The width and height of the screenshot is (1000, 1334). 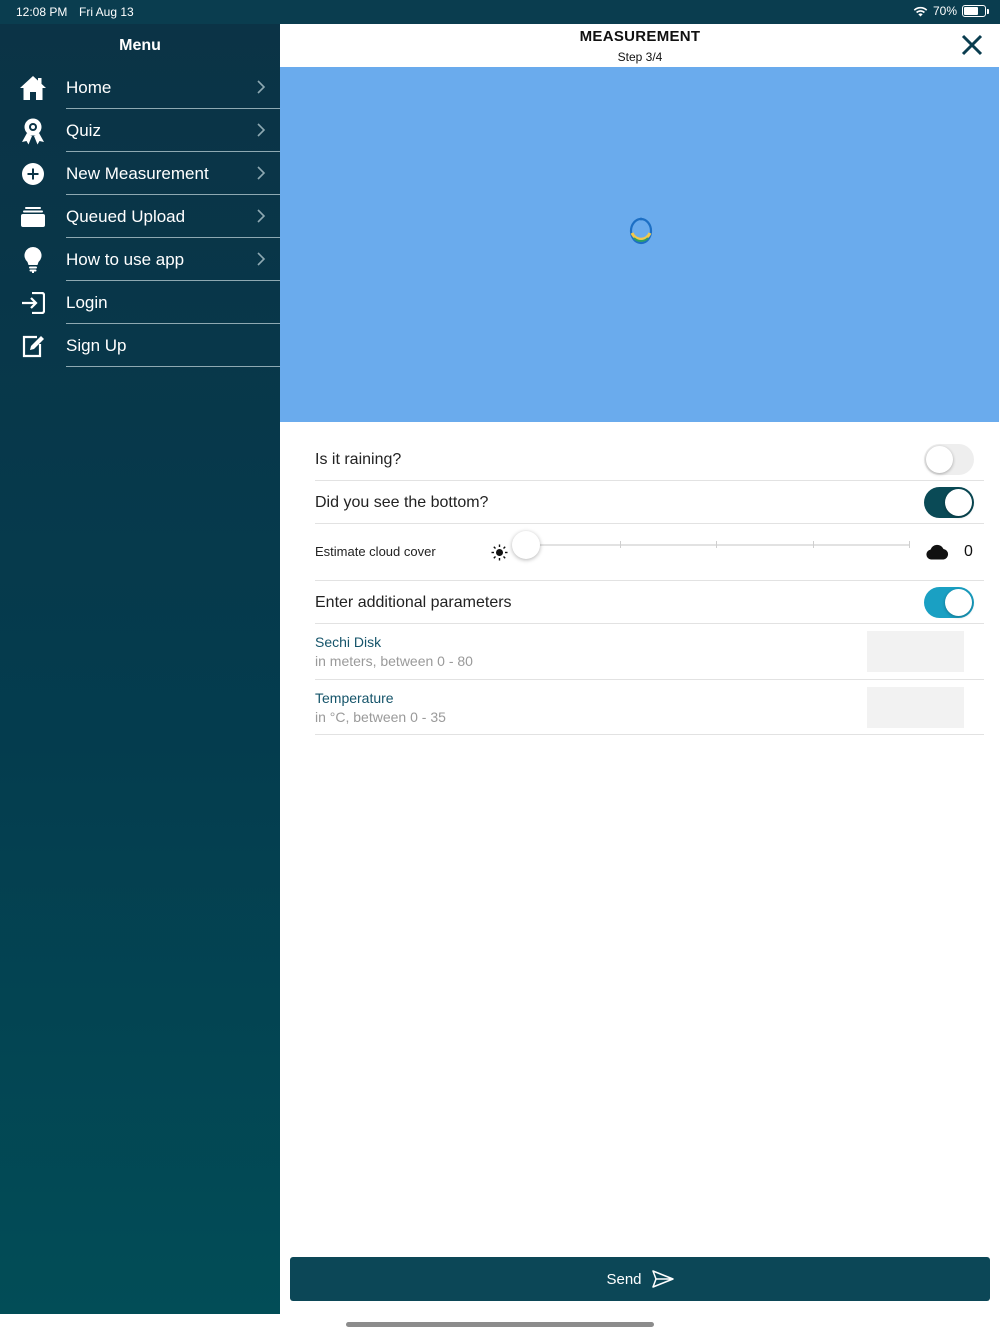 I want to click on raining-row: Is it raining?, so click(x=649, y=459).